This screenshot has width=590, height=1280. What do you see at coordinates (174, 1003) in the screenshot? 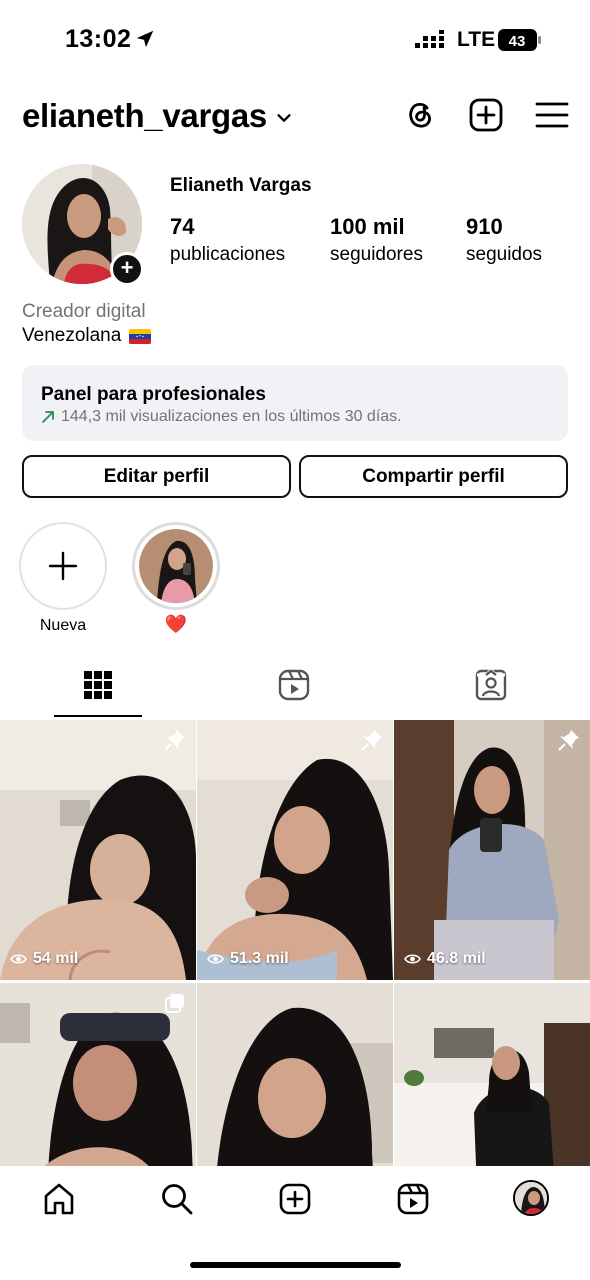
I see `carousel-icon` at bounding box center [174, 1003].